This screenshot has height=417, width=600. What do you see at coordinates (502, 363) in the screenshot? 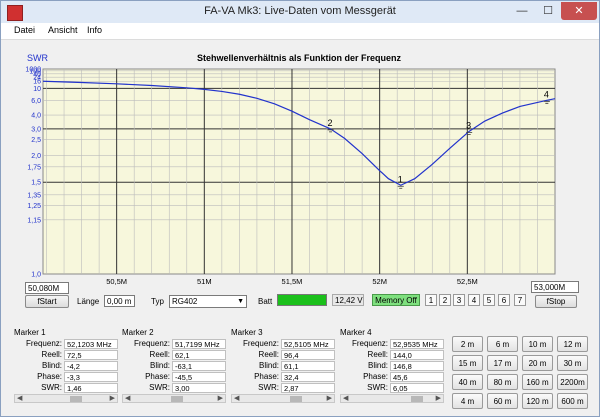
I see `span-button: 17 m` at bounding box center [502, 363].